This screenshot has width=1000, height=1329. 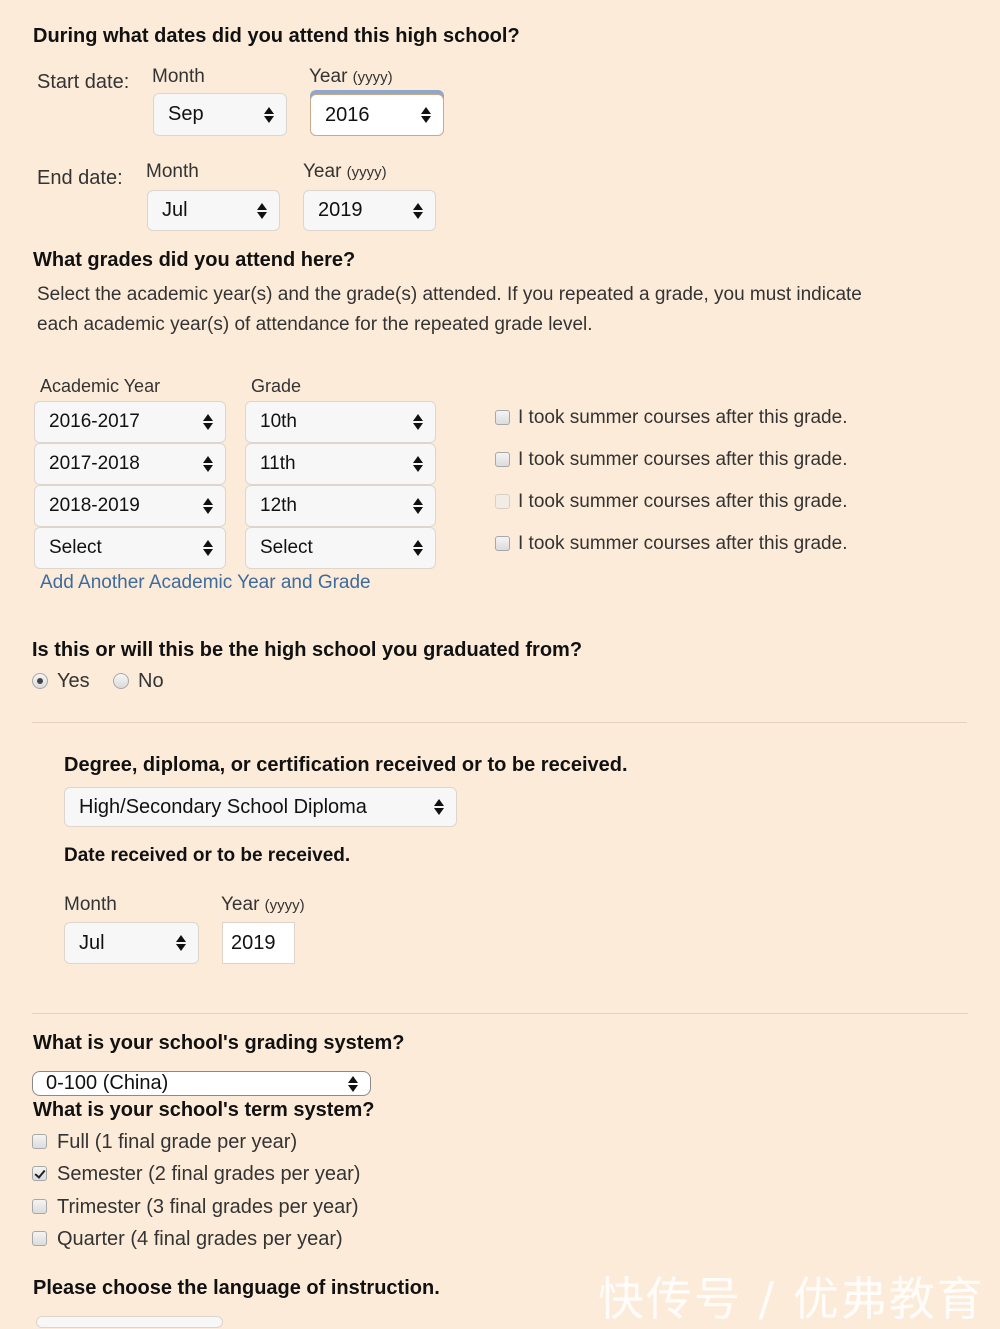 I want to click on language-select, so click(x=129, y=1322).